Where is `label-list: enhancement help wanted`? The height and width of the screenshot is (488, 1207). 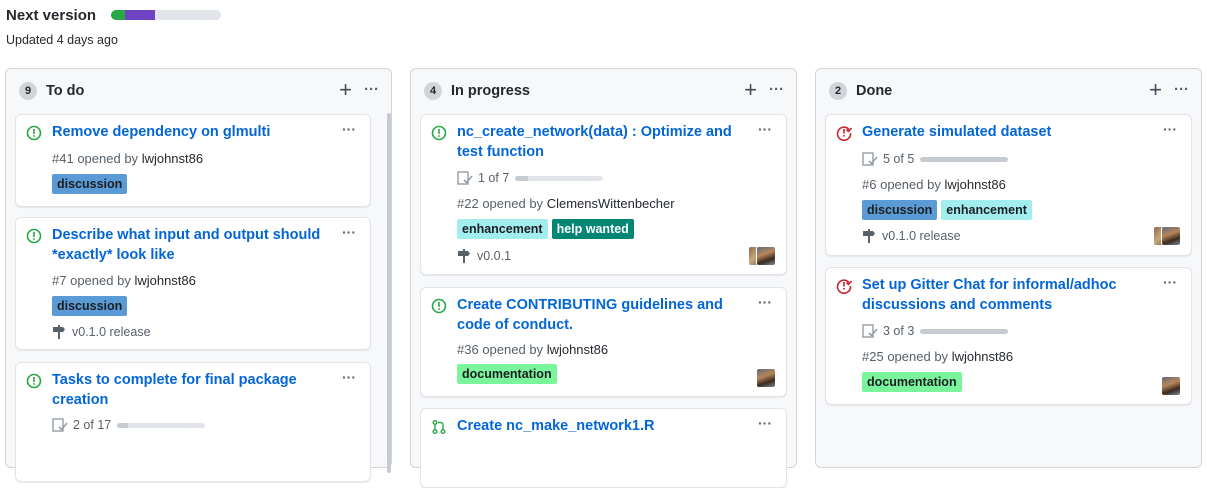 label-list: enhancement help wanted is located at coordinates (547, 229).